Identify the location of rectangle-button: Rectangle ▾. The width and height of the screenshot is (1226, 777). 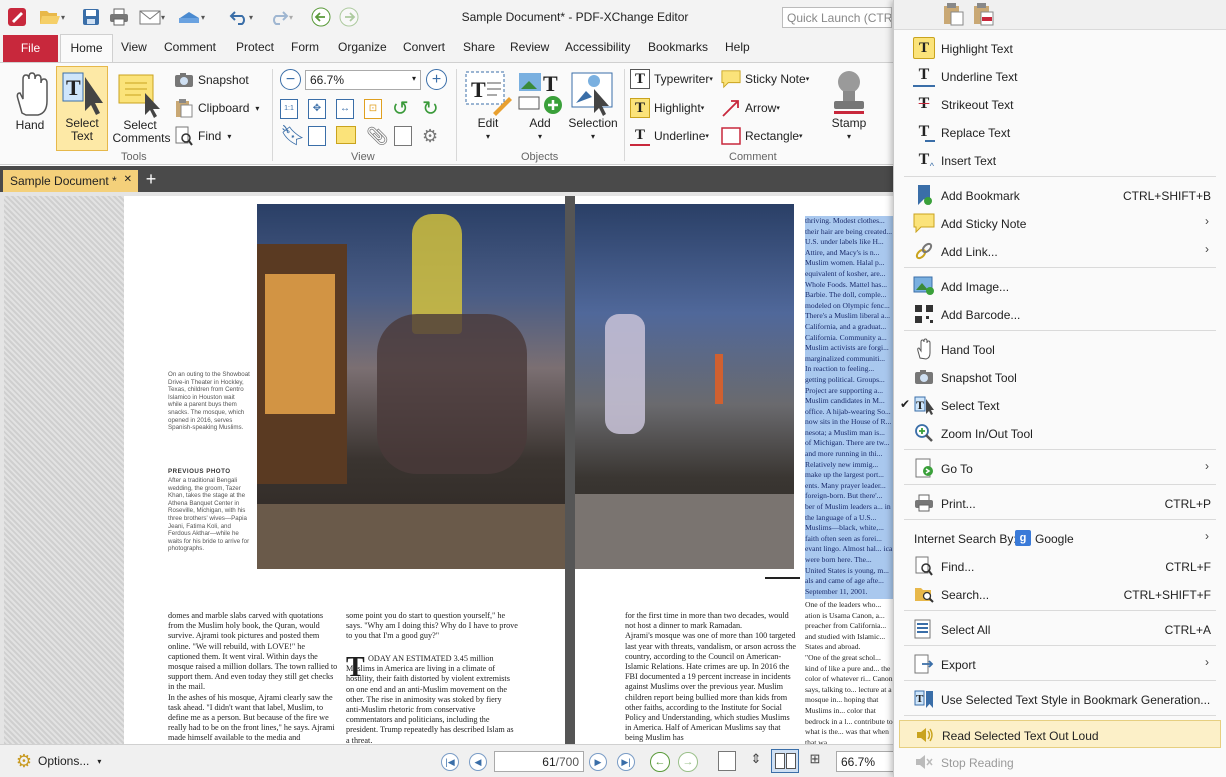
(762, 136).